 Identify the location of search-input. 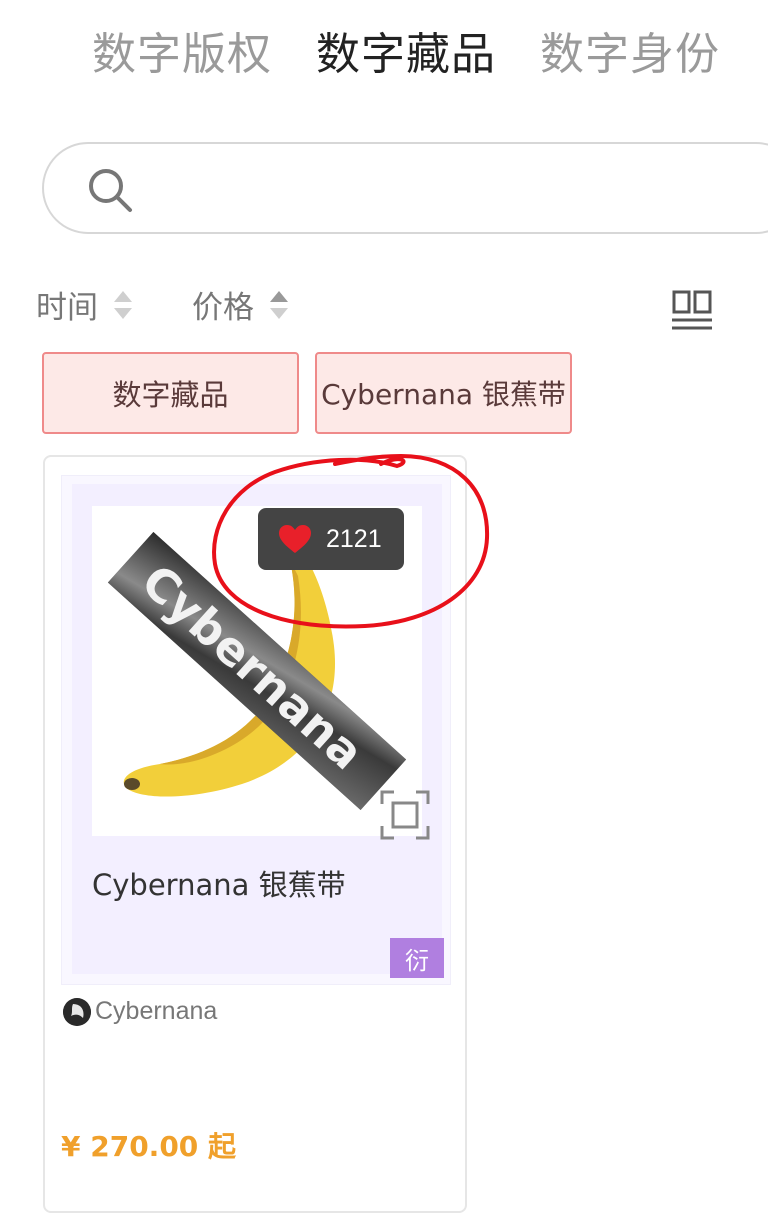
(454, 190).